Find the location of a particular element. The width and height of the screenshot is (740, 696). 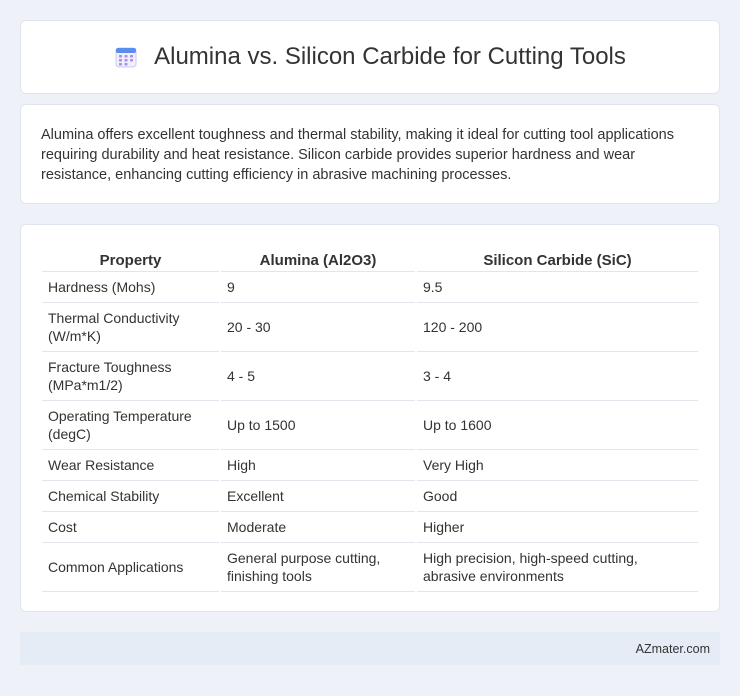

cell-alumina: High is located at coordinates (317, 465).